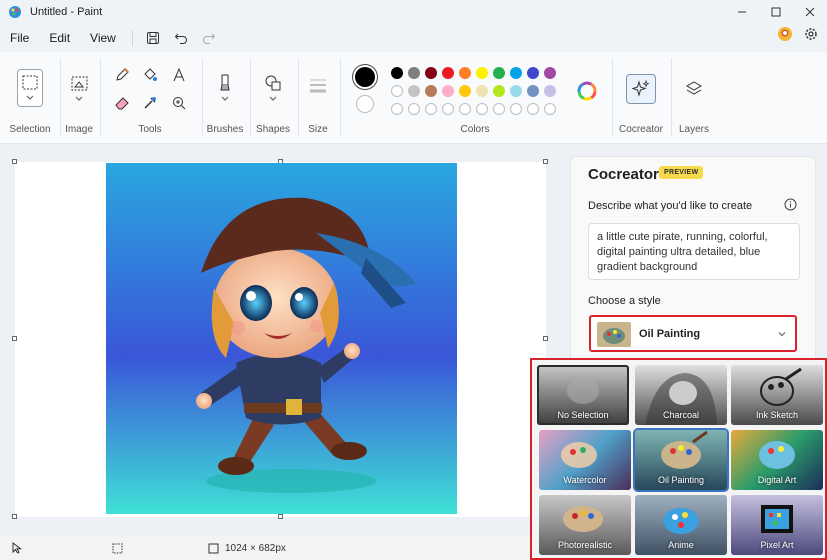  Describe the element at coordinates (122, 103) in the screenshot. I see `eraser-tool` at that location.